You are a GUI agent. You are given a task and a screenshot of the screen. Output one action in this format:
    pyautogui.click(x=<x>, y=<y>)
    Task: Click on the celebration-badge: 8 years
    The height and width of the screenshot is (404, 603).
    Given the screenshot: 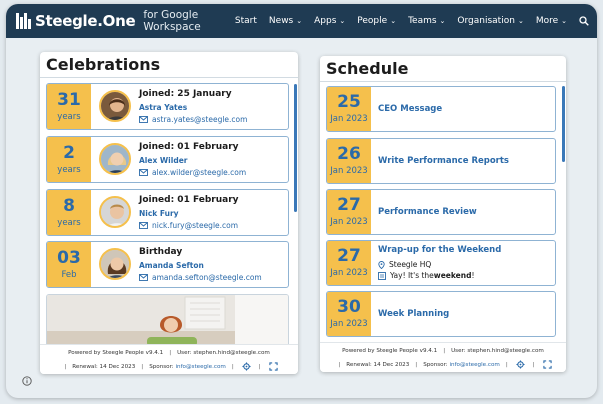 What is the action you would take?
    pyautogui.click(x=69, y=212)
    